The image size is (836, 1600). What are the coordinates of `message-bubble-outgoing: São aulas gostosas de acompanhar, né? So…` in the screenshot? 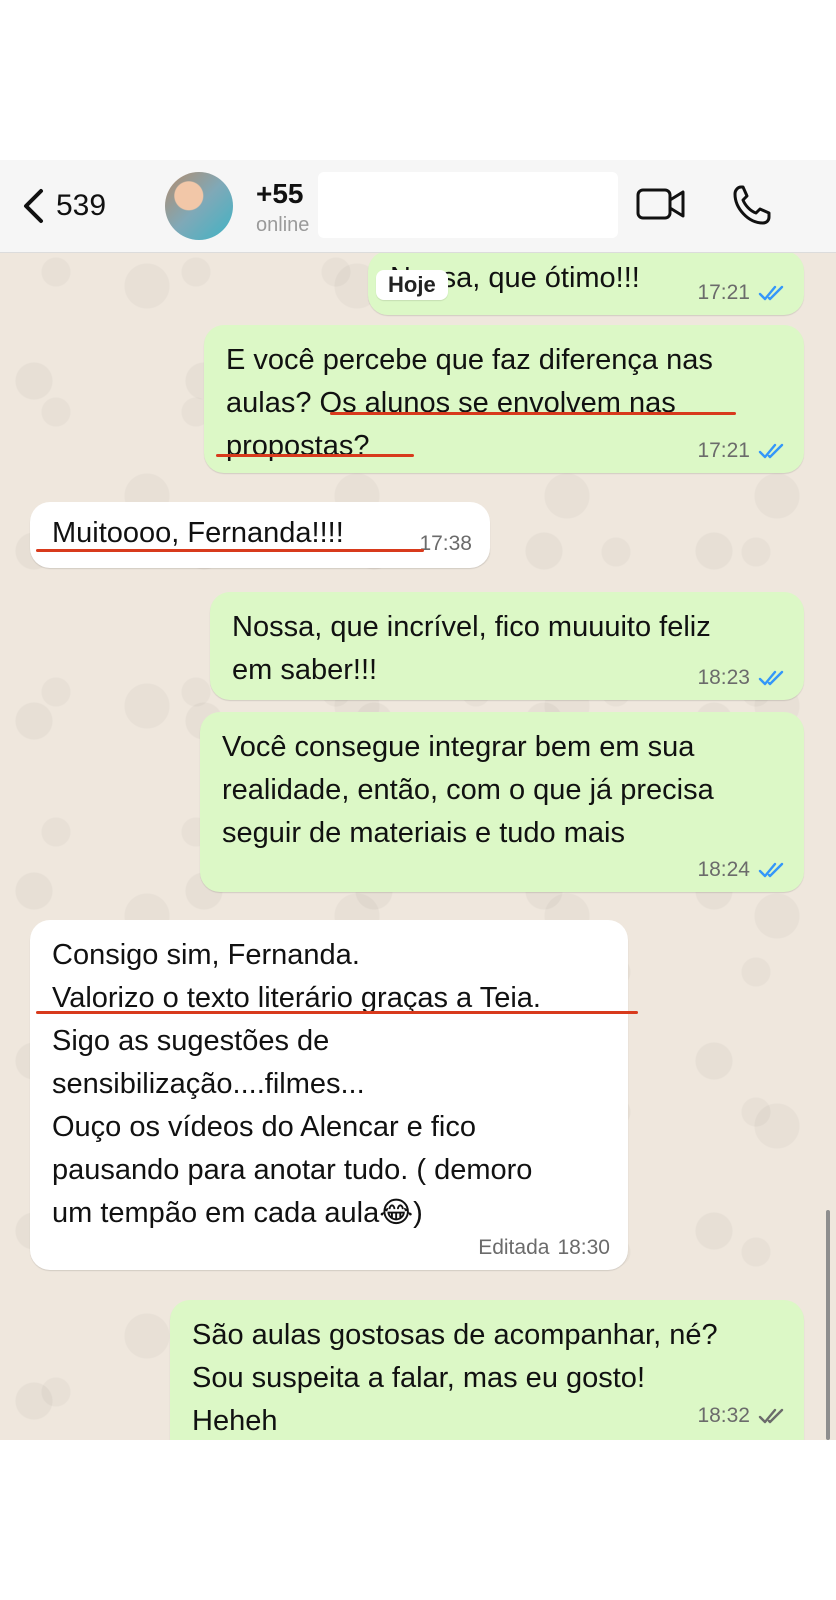 It's located at (487, 1370).